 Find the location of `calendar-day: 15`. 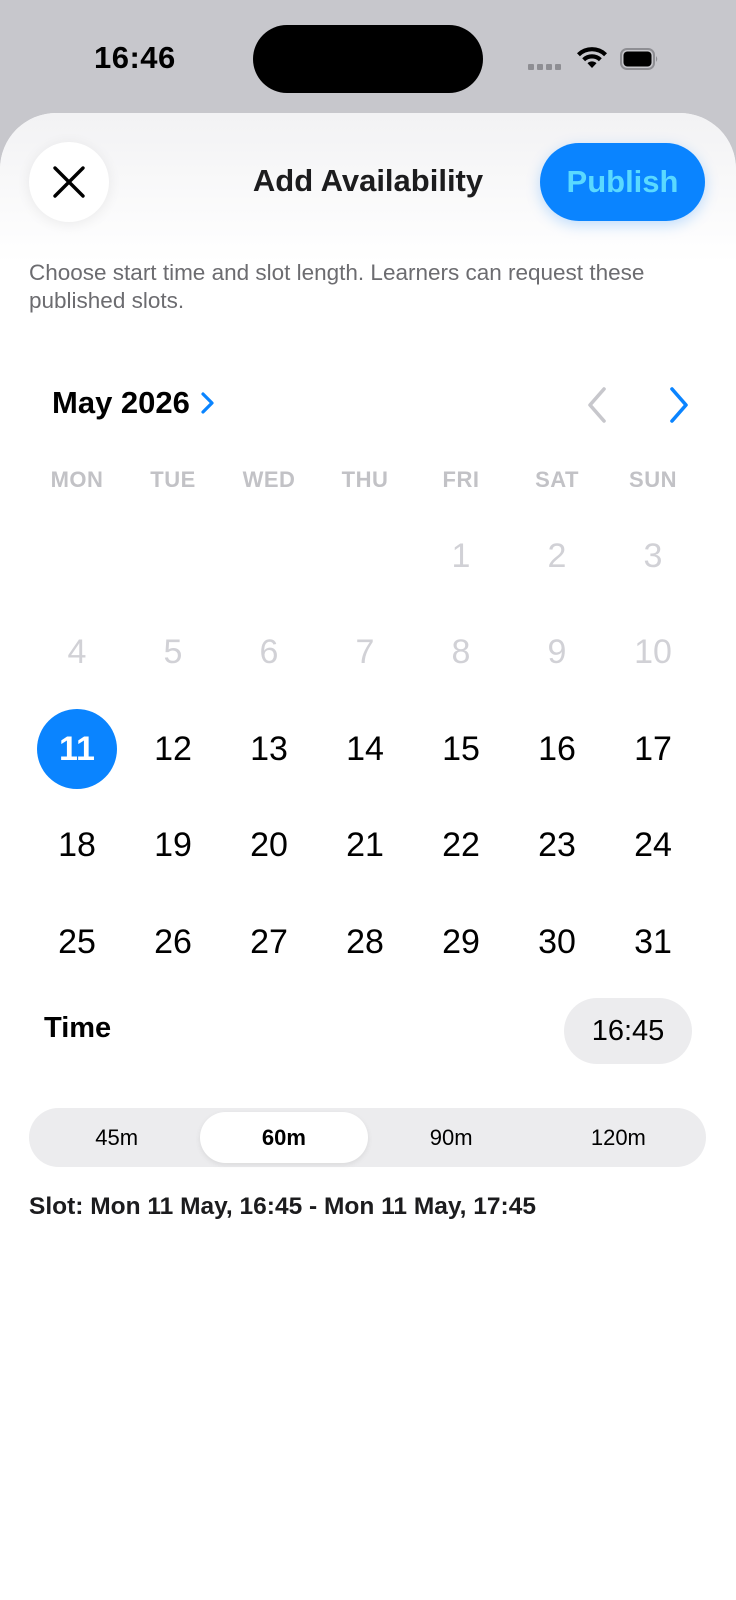

calendar-day: 15 is located at coordinates (461, 749).